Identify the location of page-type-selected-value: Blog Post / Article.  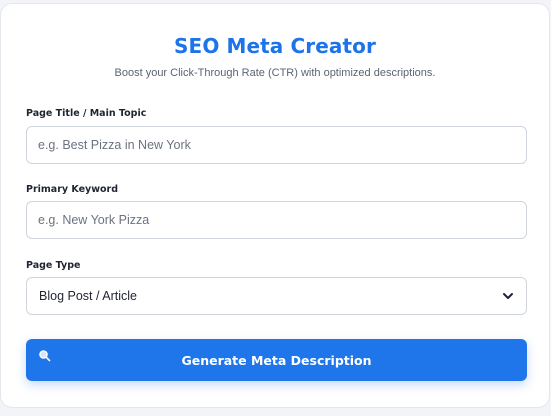
(88, 296).